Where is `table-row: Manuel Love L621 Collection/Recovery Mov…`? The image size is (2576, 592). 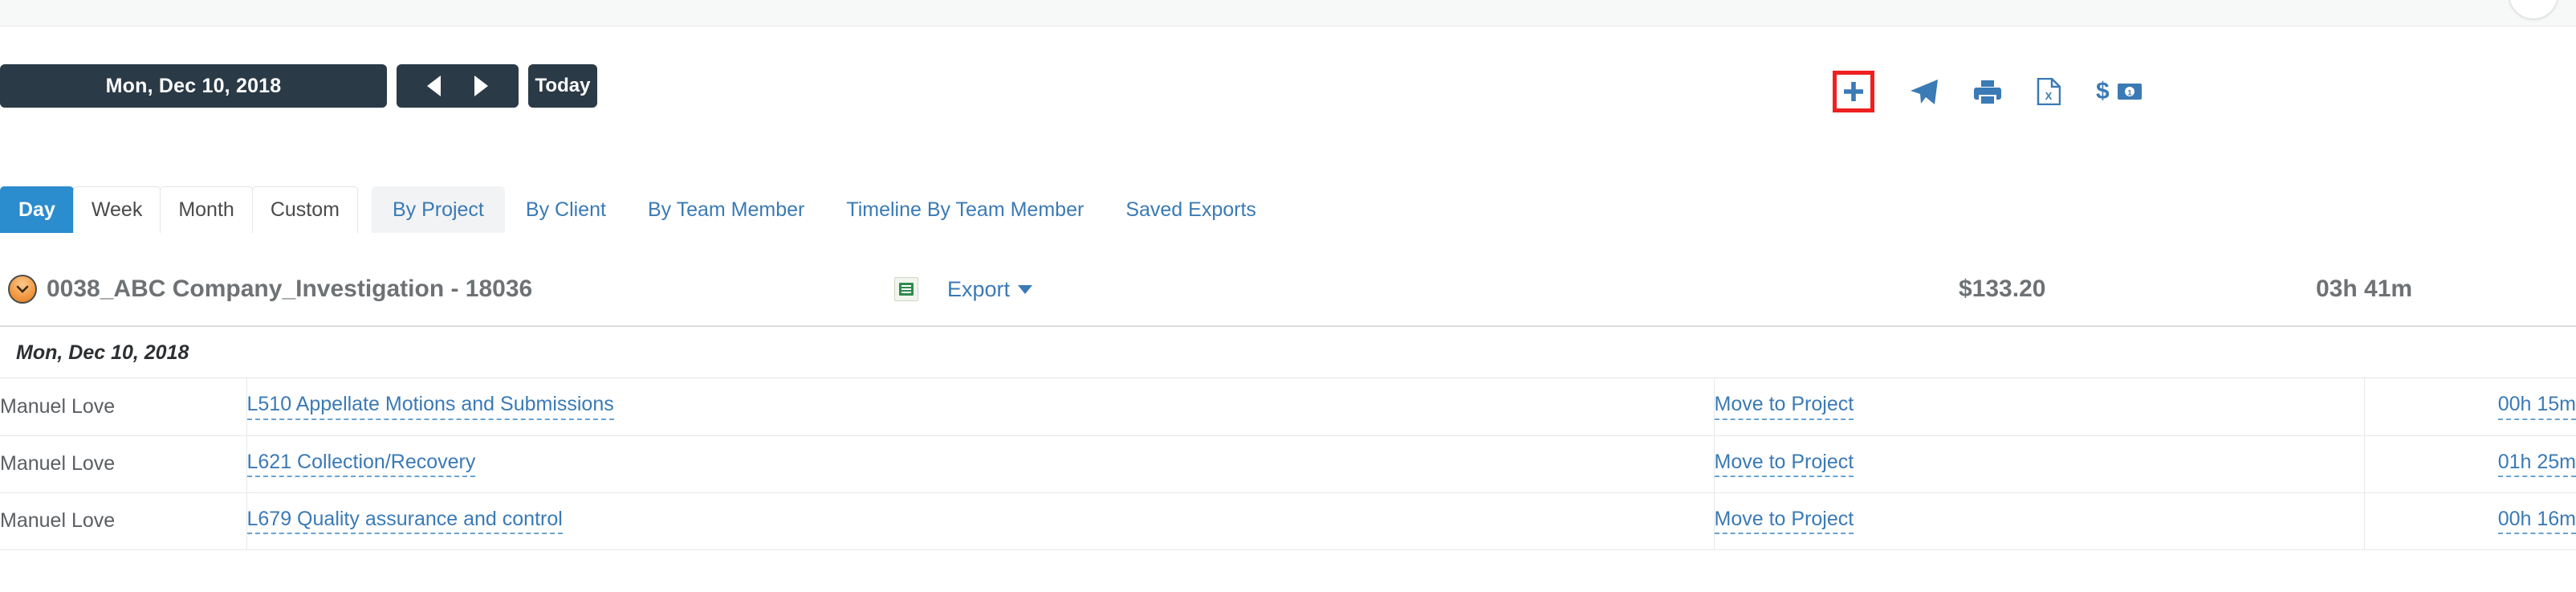
table-row: Manuel Love L621 Collection/Recovery Mov… is located at coordinates (1288, 464).